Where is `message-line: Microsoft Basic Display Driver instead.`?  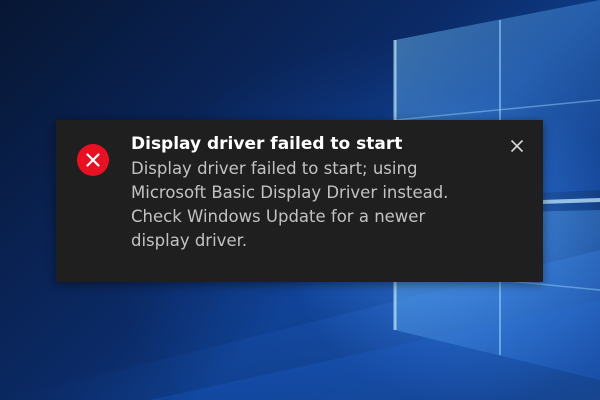
message-line: Microsoft Basic Display Driver instead. is located at coordinates (290, 192).